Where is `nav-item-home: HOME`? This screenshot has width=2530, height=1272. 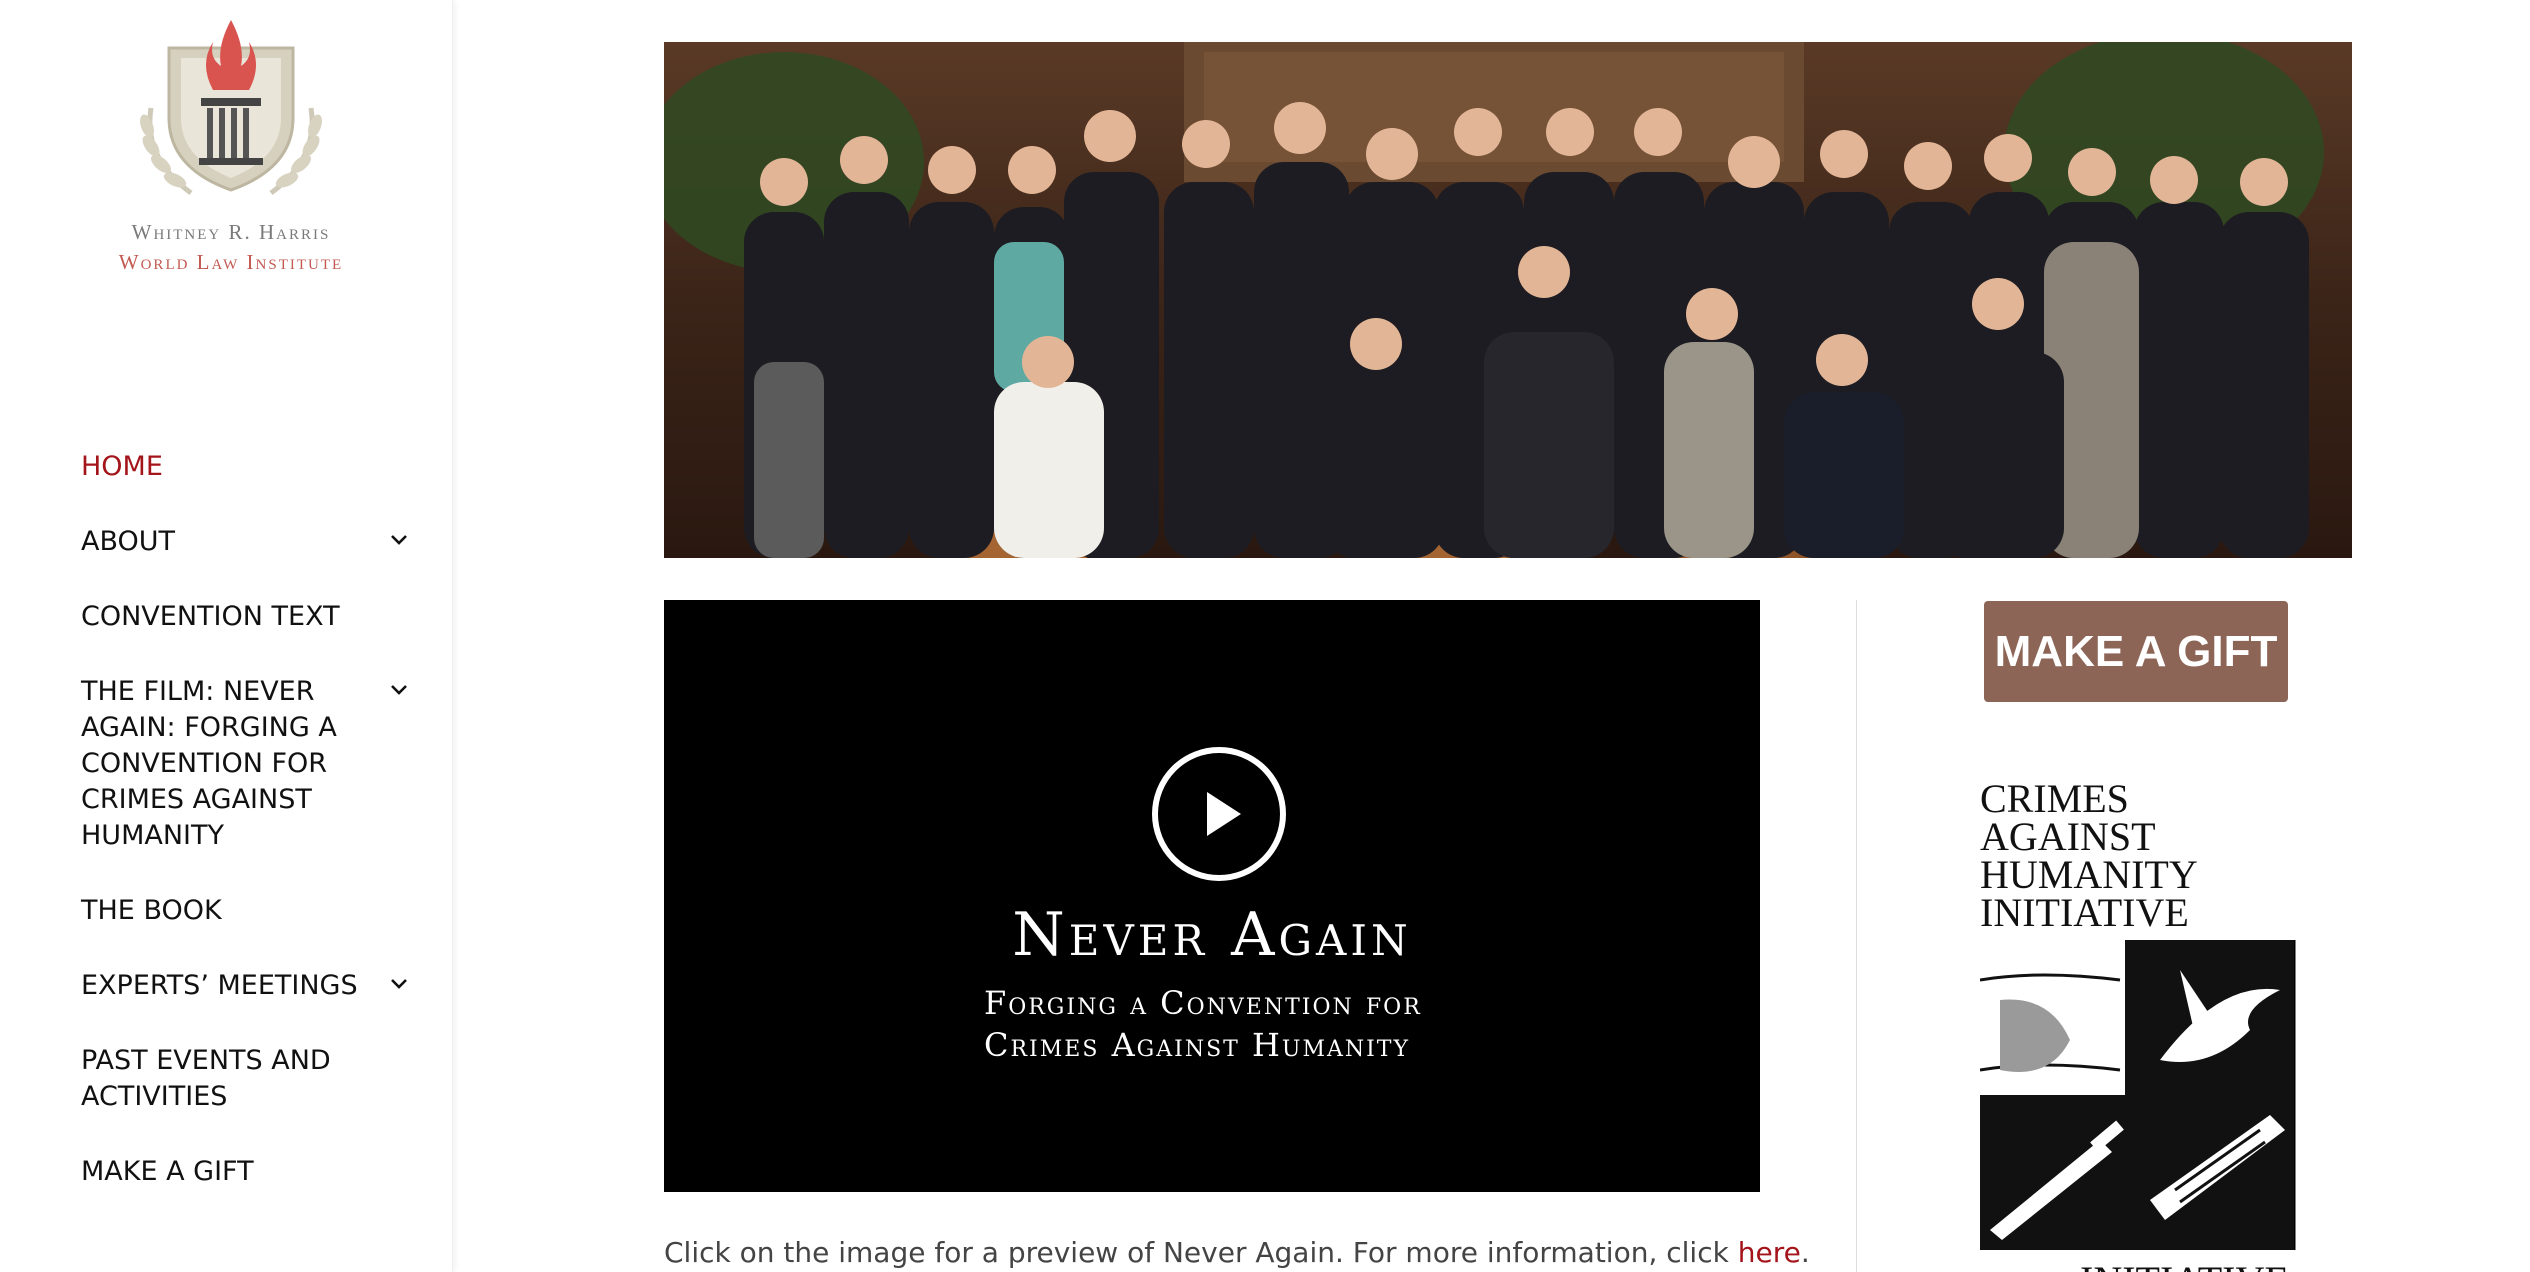 nav-item-home: HOME is located at coordinates (246, 467).